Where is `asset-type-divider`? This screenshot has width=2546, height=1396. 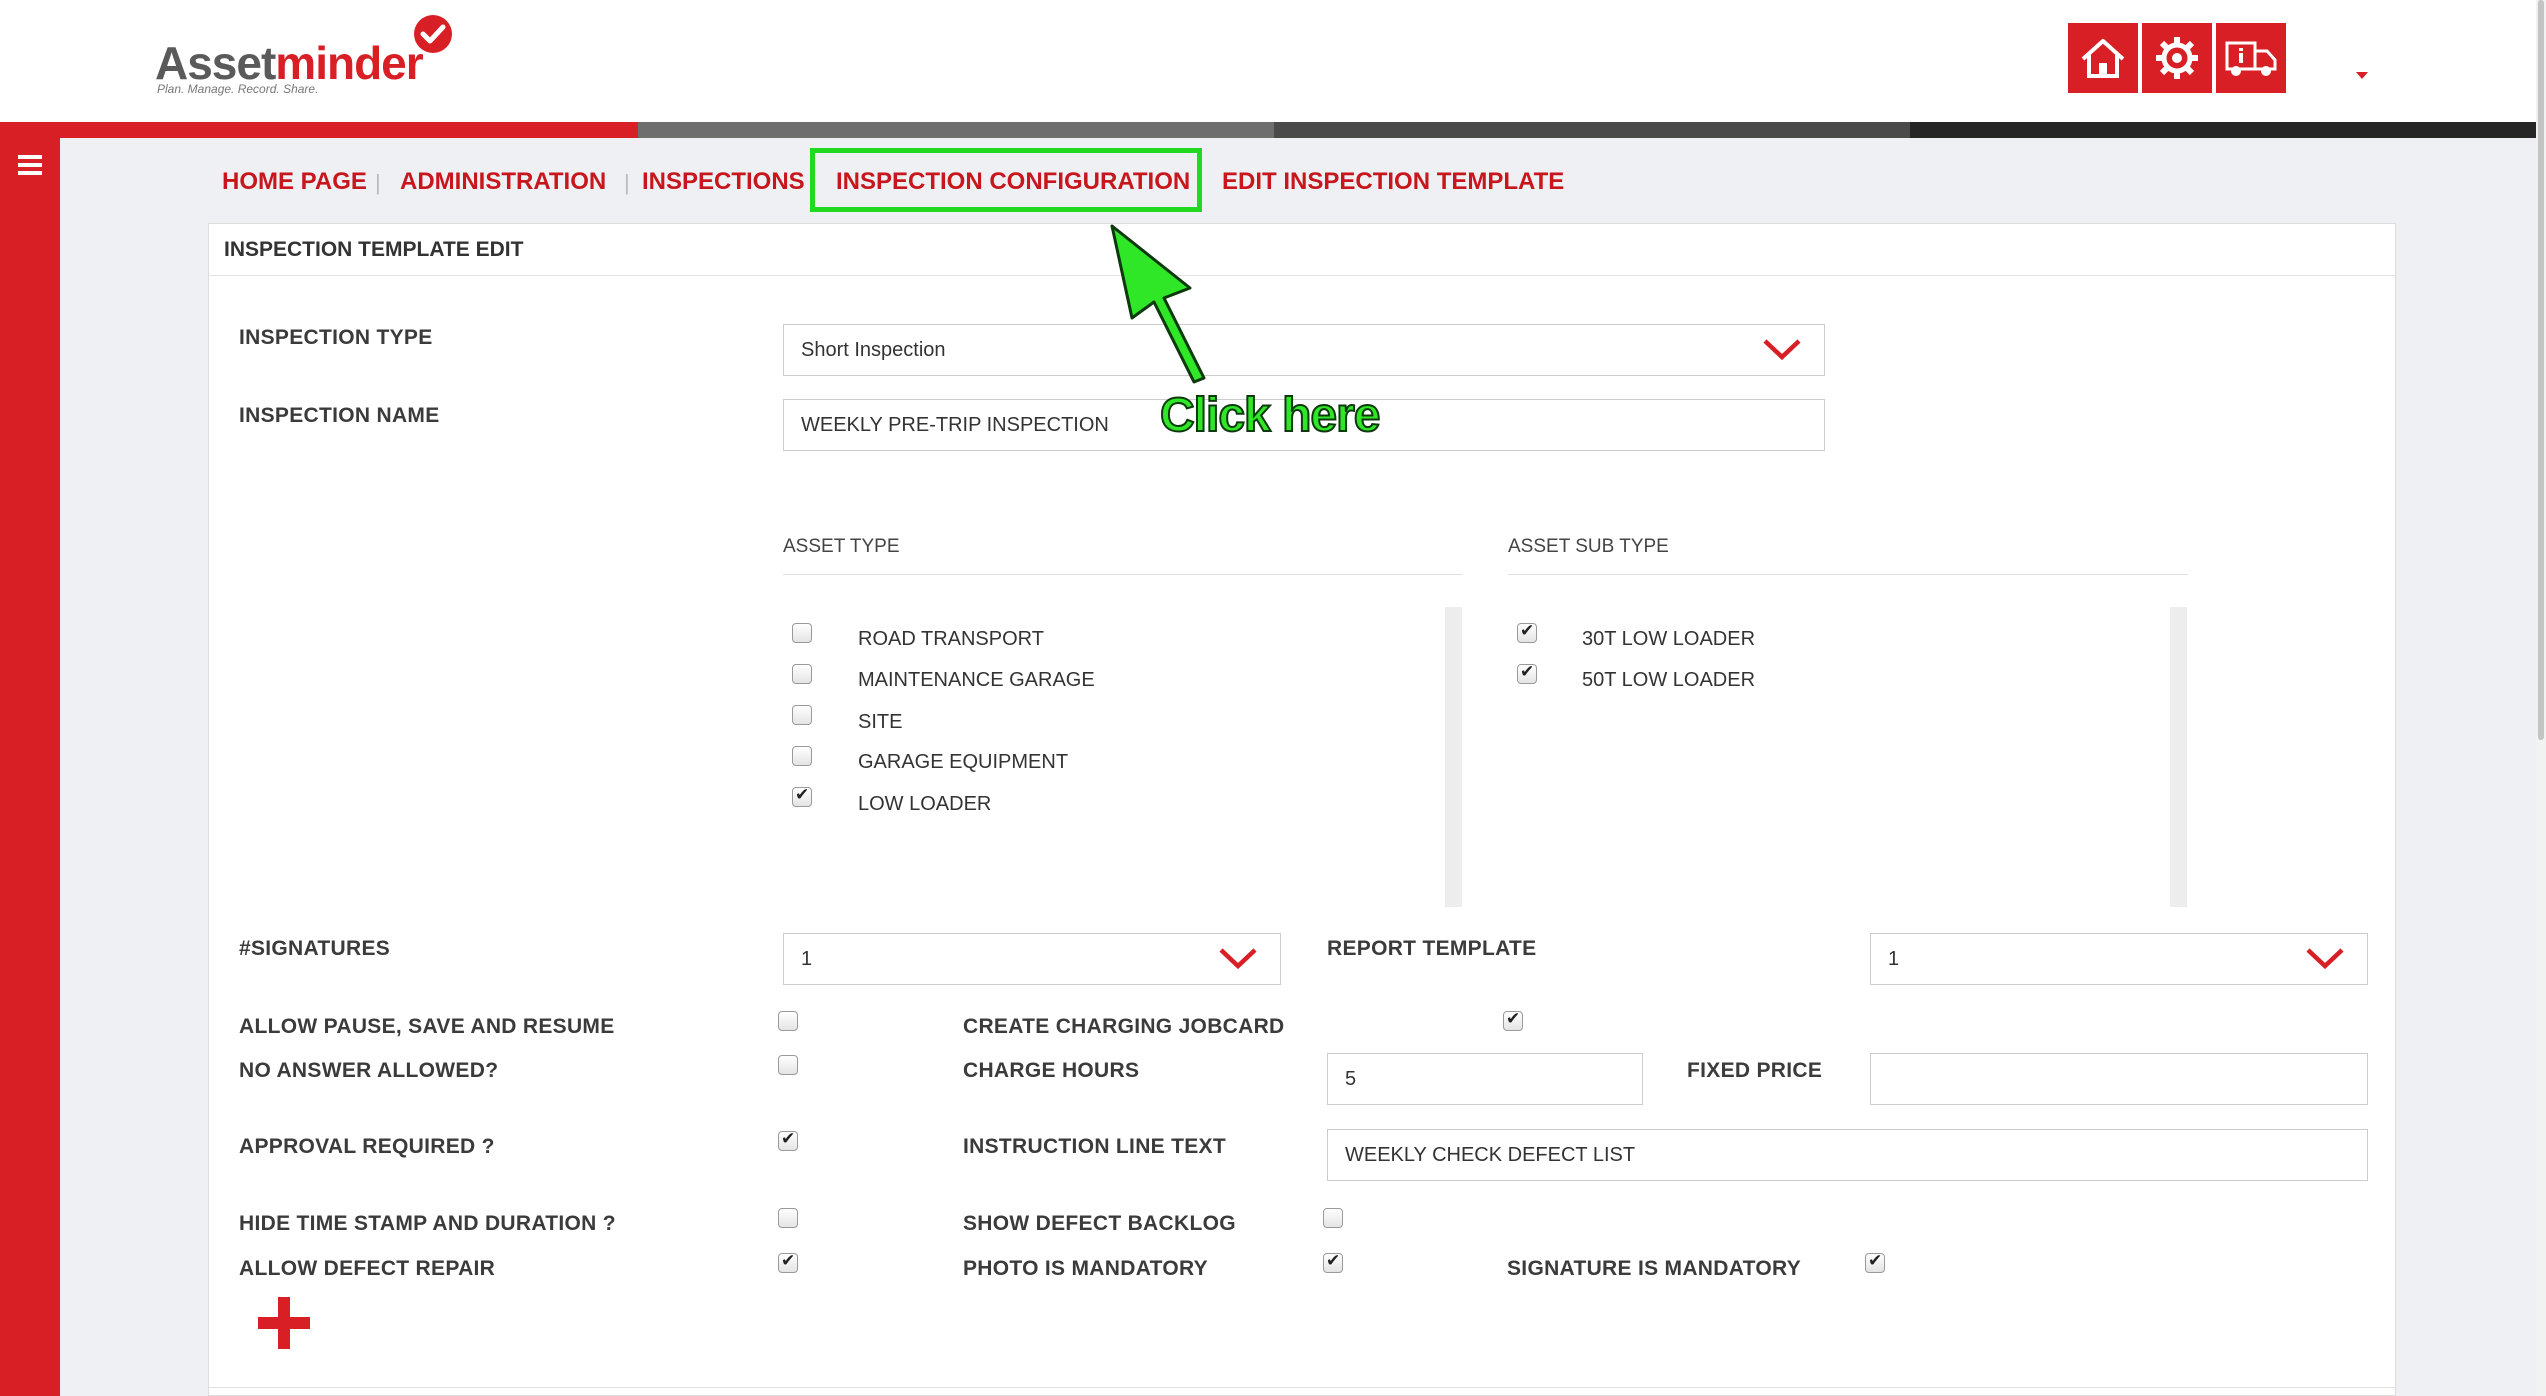 asset-type-divider is located at coordinates (1123, 574).